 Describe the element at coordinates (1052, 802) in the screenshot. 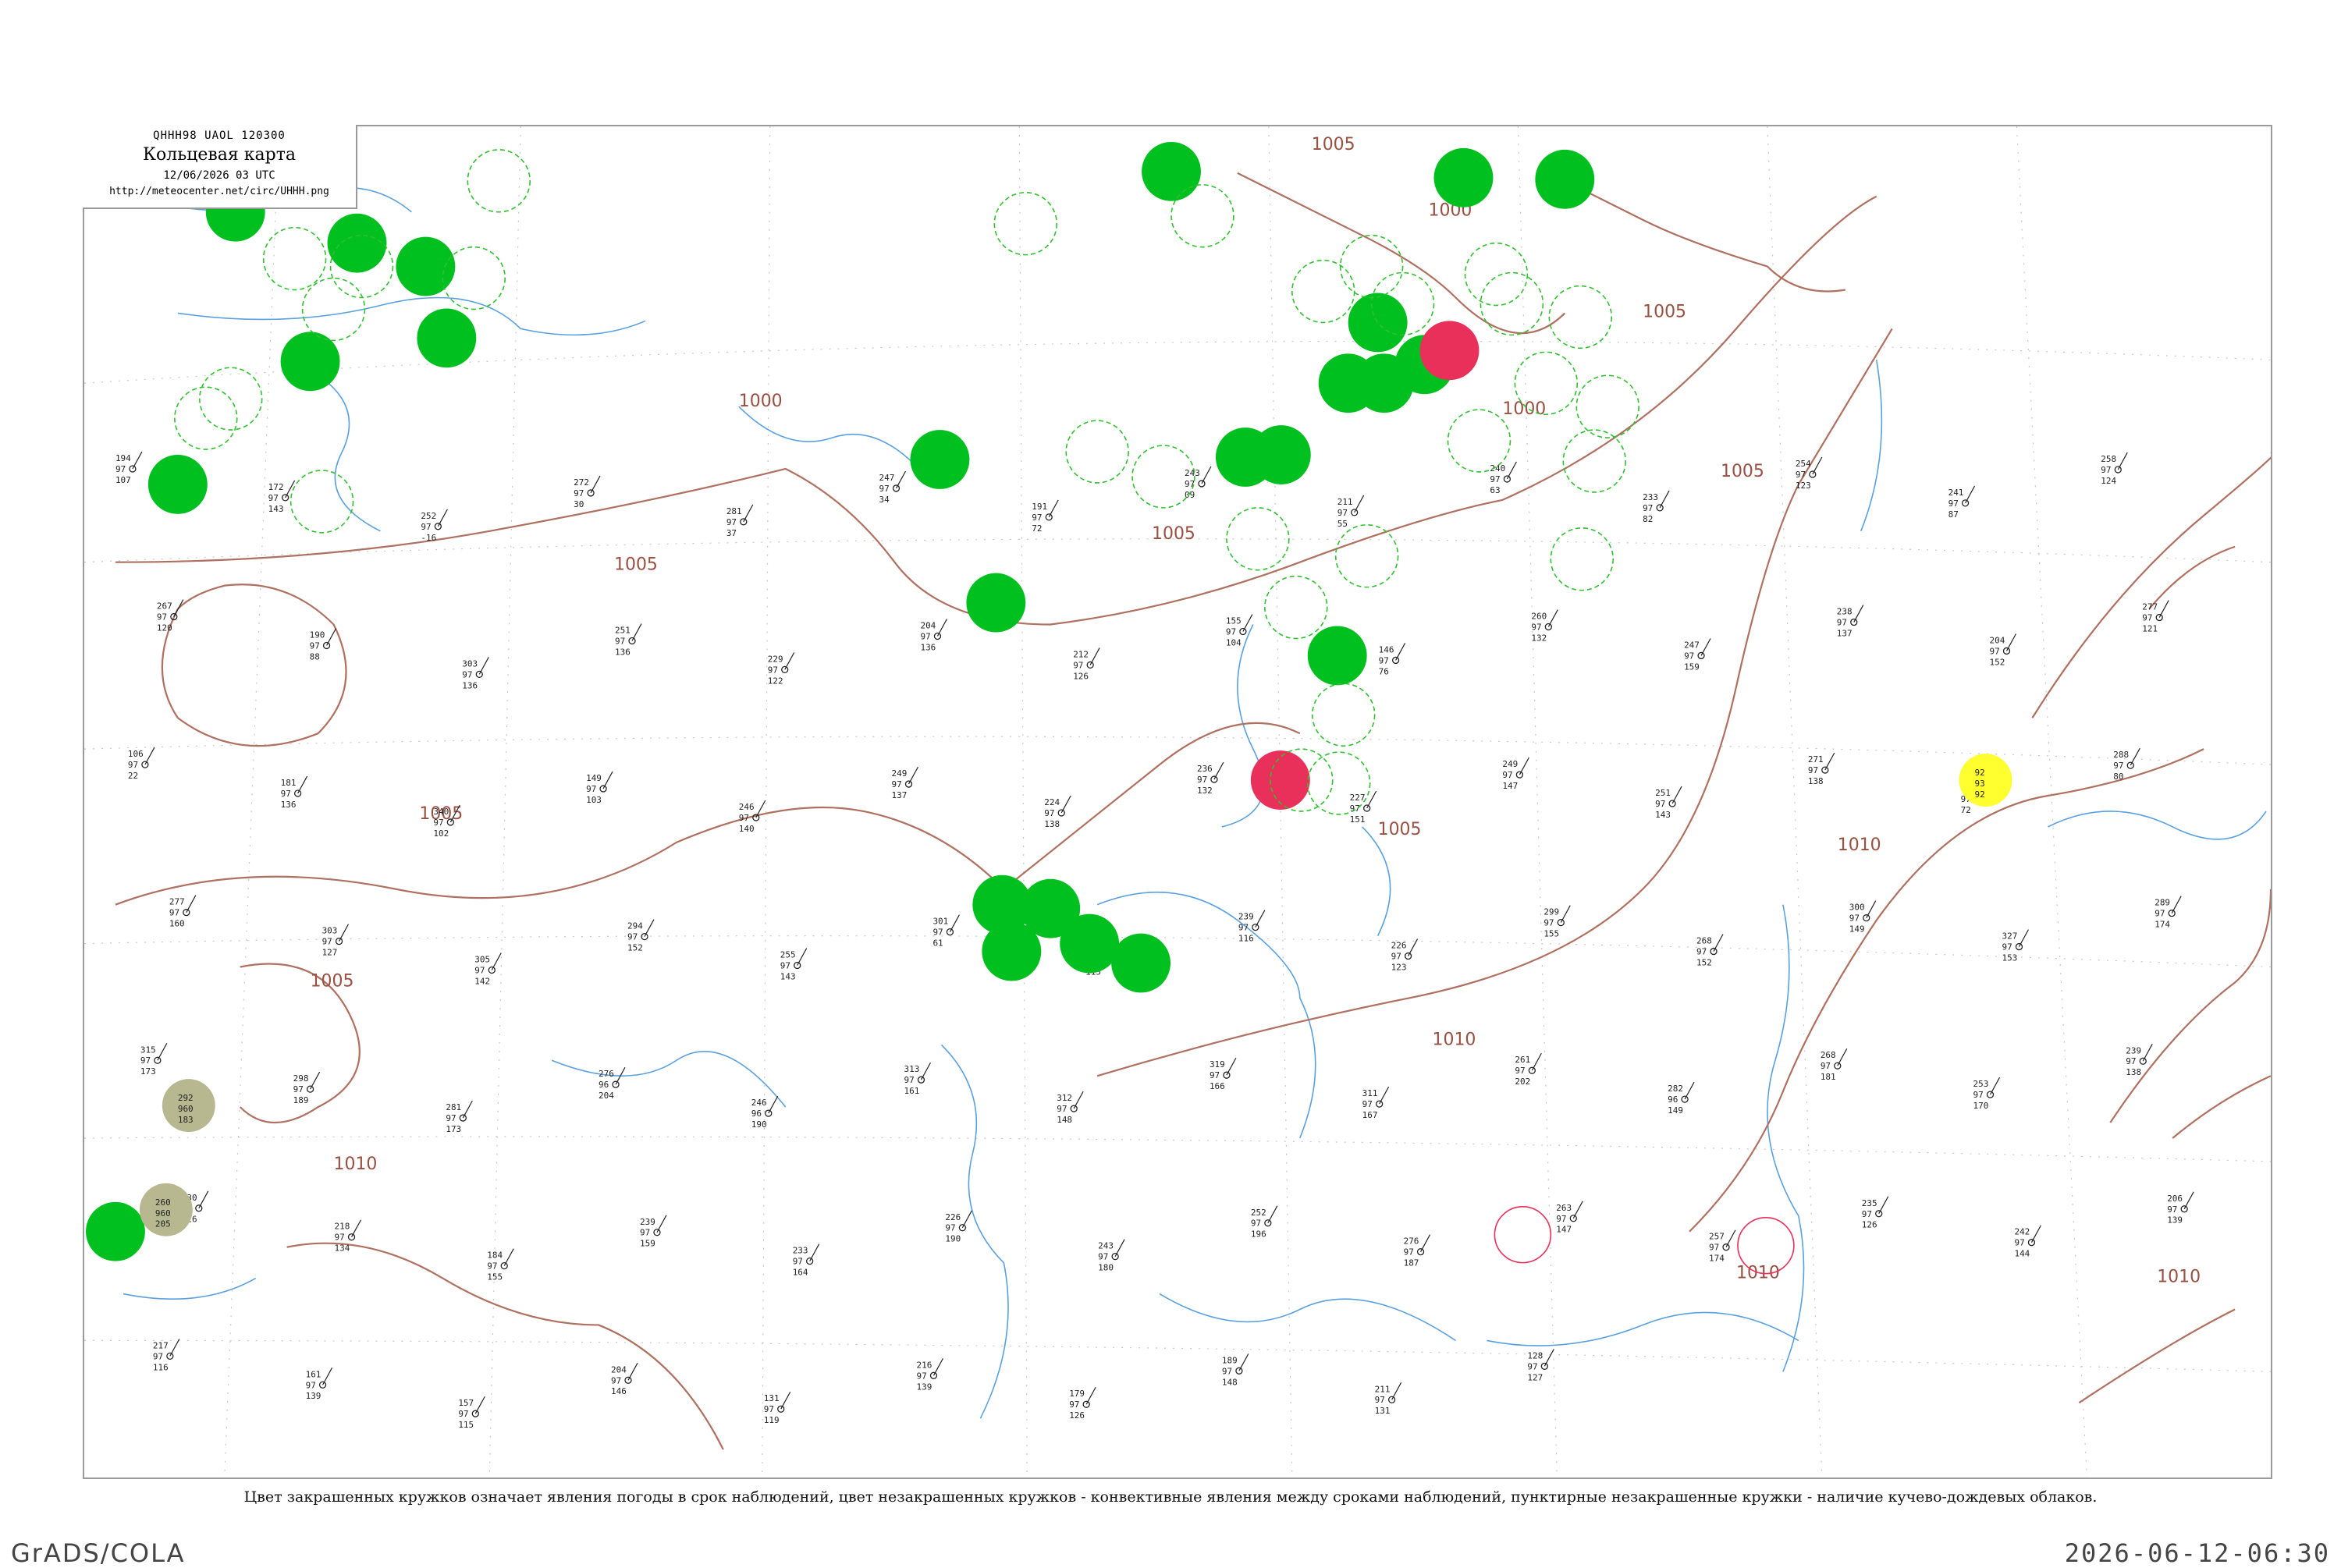

I see `station-temperature: 224` at that location.